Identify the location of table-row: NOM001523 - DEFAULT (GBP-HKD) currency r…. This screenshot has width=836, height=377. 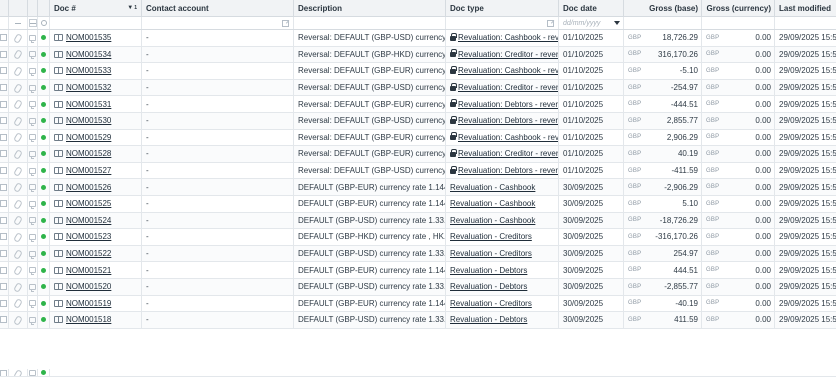
(418, 237).